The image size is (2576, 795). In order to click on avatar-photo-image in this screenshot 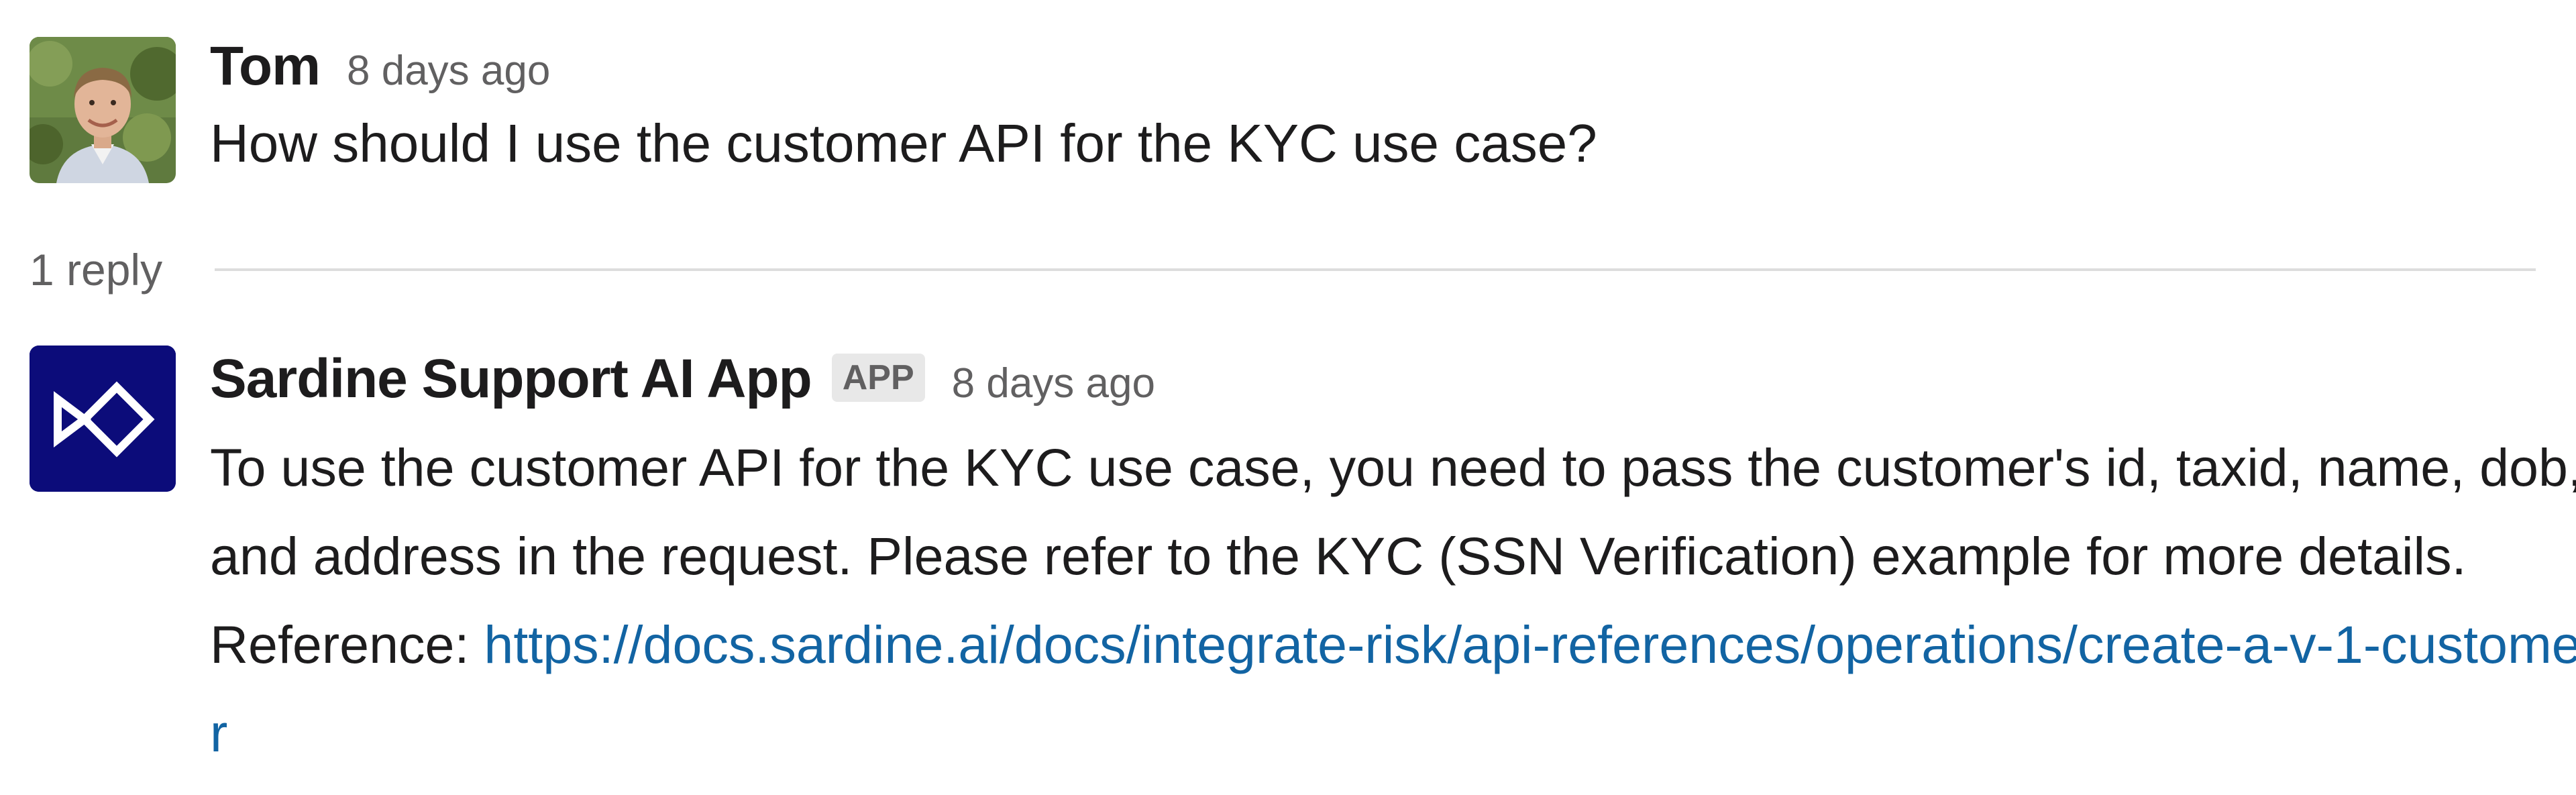, I will do `click(103, 110)`.